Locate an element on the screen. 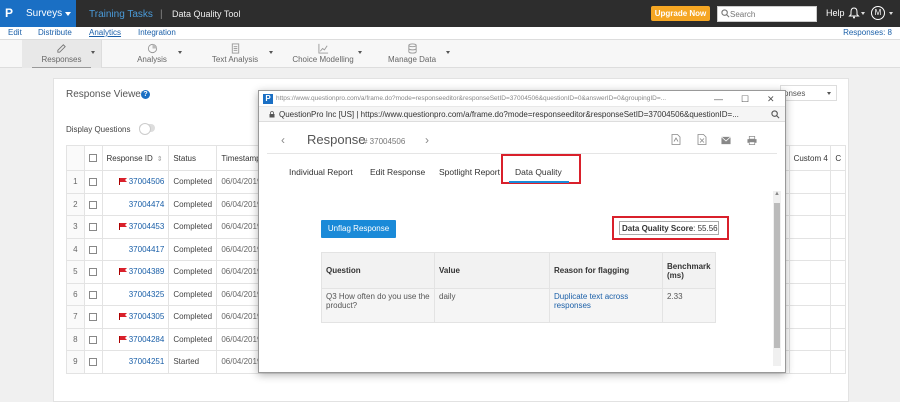  select-all-checkbox is located at coordinates (93, 158).